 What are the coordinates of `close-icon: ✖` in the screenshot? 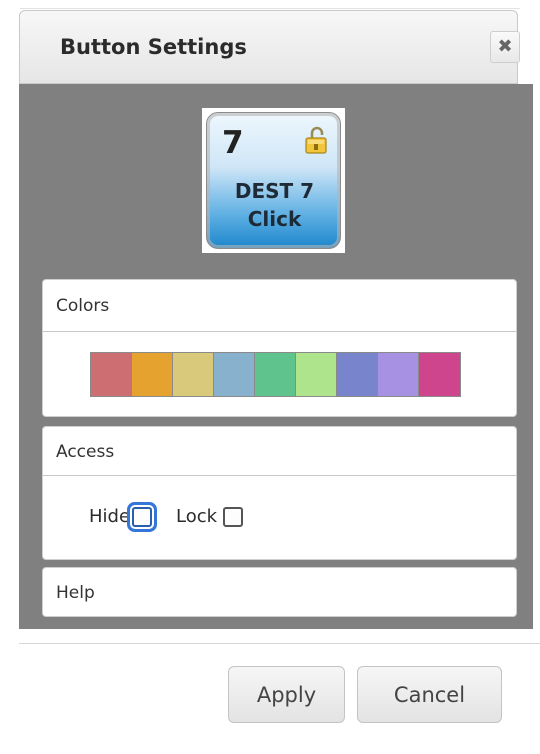 It's located at (505, 46).